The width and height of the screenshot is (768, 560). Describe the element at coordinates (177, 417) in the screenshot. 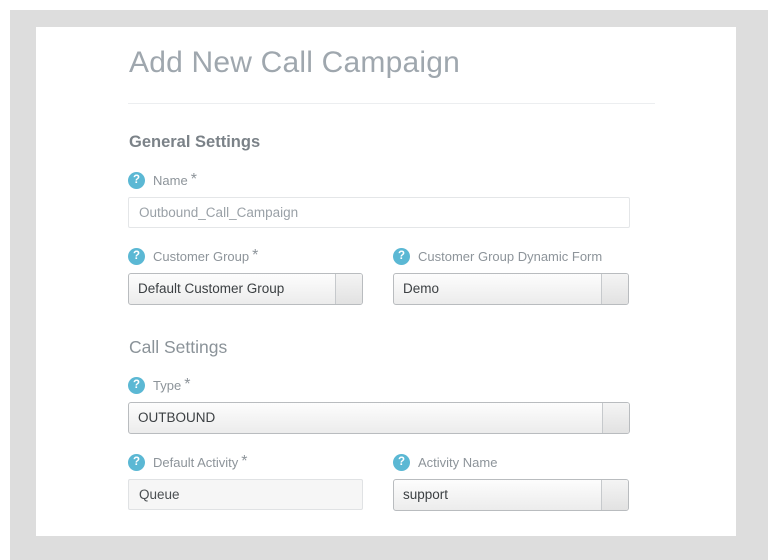

I see `type-select-value: OUTBOUND` at that location.